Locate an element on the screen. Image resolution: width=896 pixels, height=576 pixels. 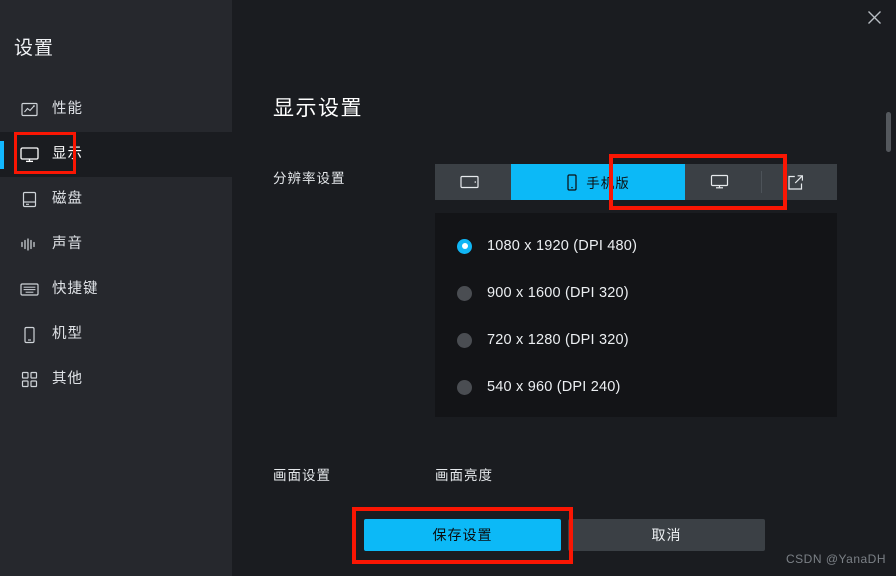
tab-label: 手机版 is located at coordinates (608, 183).